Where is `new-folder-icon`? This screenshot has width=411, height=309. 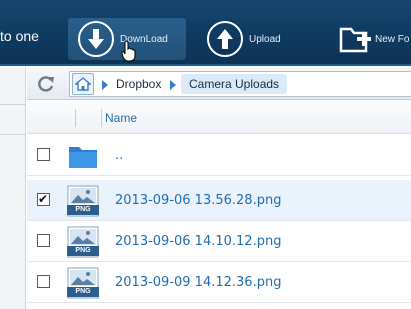 new-folder-icon is located at coordinates (355, 39).